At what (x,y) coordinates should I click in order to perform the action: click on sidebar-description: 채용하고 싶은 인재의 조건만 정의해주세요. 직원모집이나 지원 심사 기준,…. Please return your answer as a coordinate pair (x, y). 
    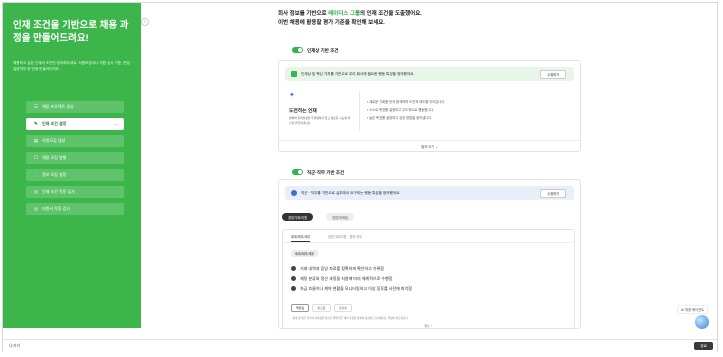
    Looking at the image, I should click on (71, 66).